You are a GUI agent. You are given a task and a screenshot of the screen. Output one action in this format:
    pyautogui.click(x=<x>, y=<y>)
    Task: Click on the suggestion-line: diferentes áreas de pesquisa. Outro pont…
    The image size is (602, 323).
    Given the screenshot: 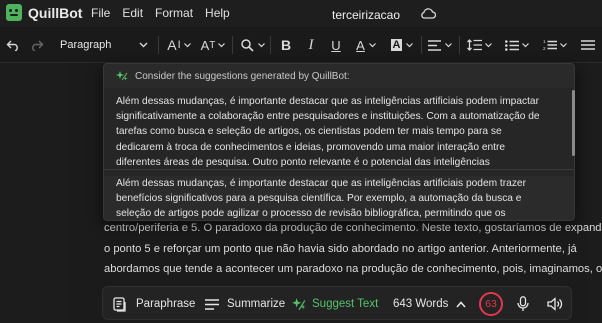 What is the action you would take?
    pyautogui.click(x=303, y=162)
    